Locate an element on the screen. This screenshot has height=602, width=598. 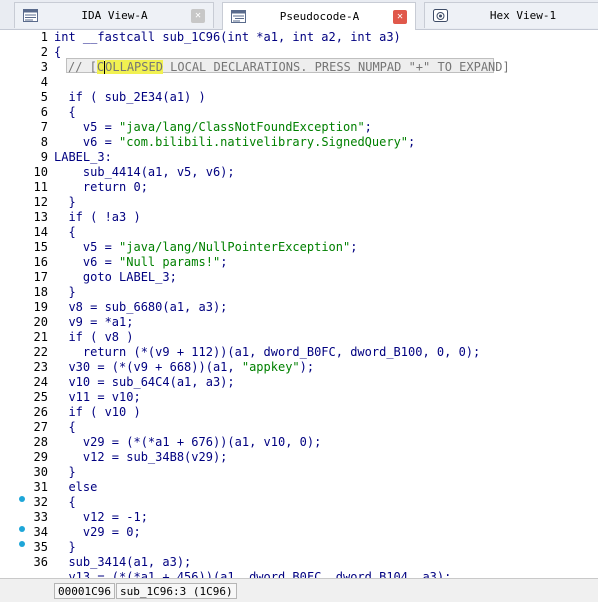
line-number: 29 is located at coordinates (40, 457).